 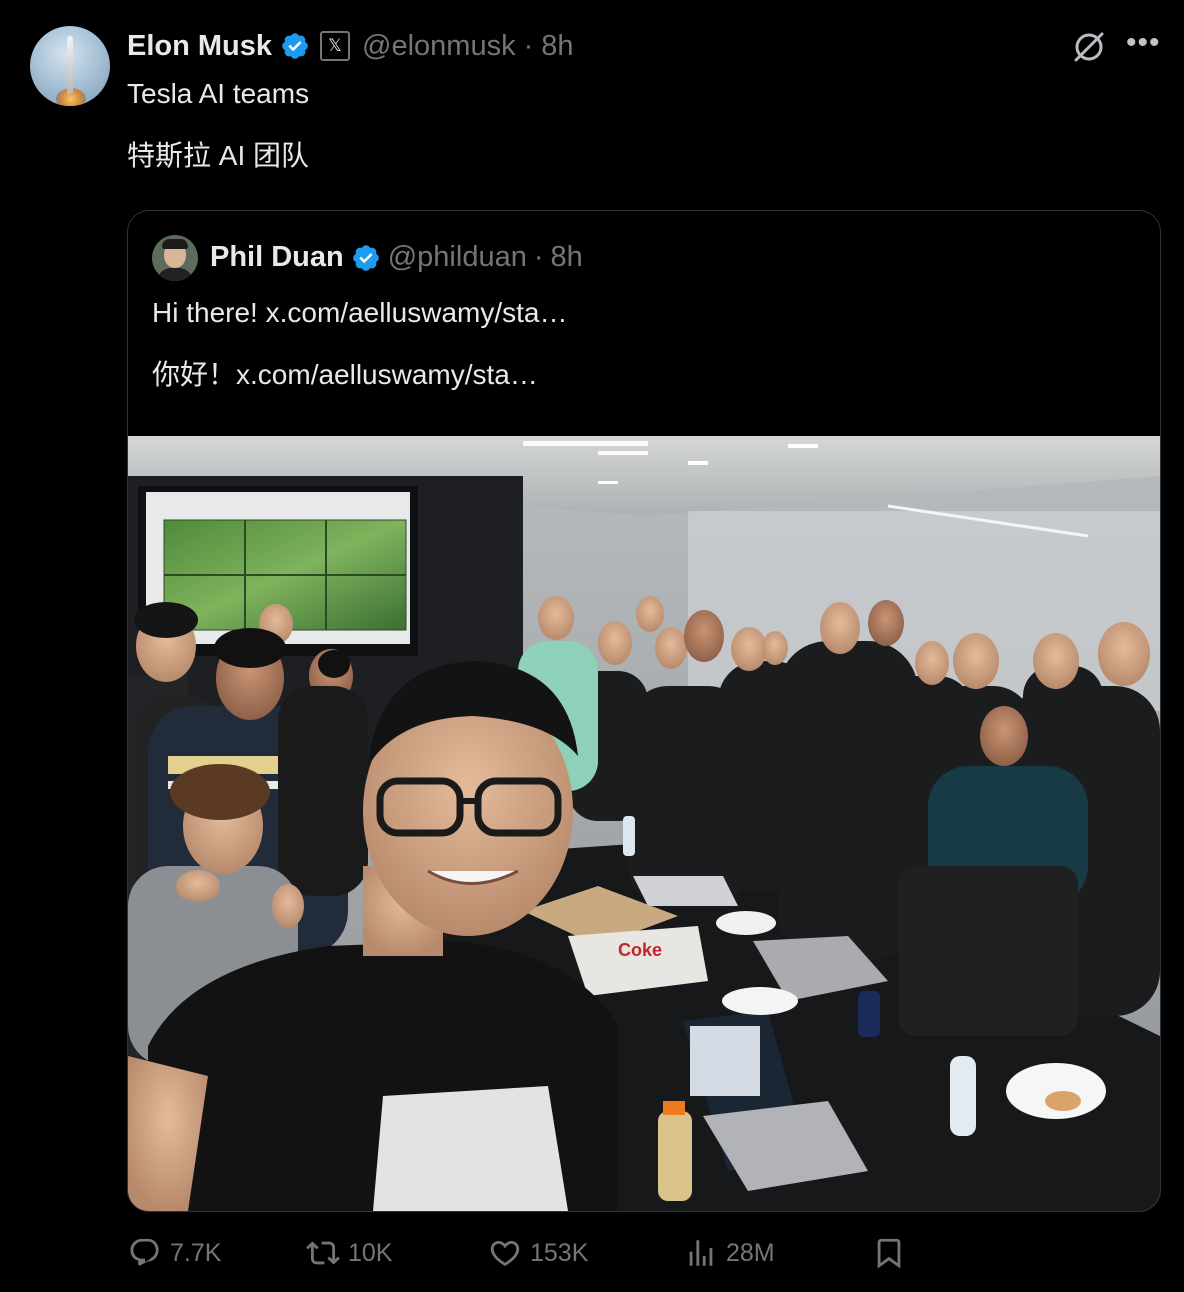 I want to click on bookmark-button, so click(x=889, y=1253).